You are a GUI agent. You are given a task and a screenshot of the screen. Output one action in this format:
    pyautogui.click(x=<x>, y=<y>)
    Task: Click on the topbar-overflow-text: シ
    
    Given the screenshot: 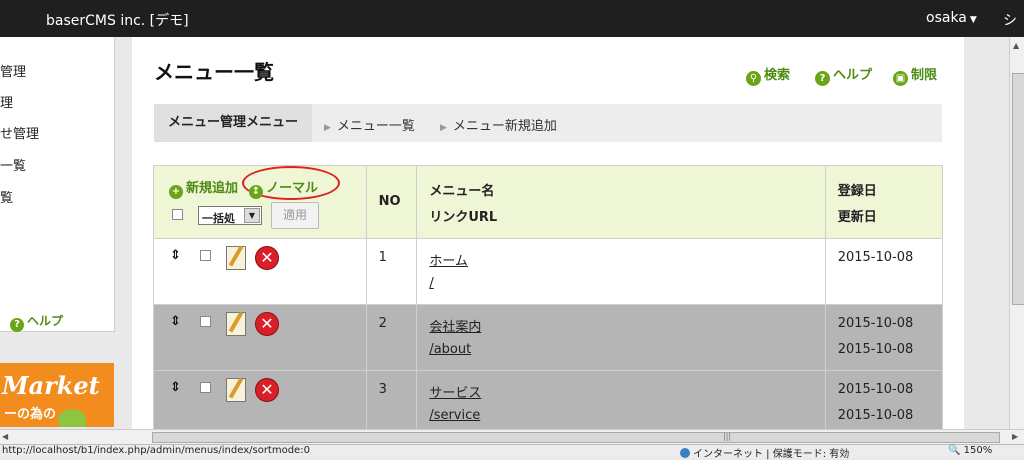 What is the action you would take?
    pyautogui.click(x=1010, y=20)
    